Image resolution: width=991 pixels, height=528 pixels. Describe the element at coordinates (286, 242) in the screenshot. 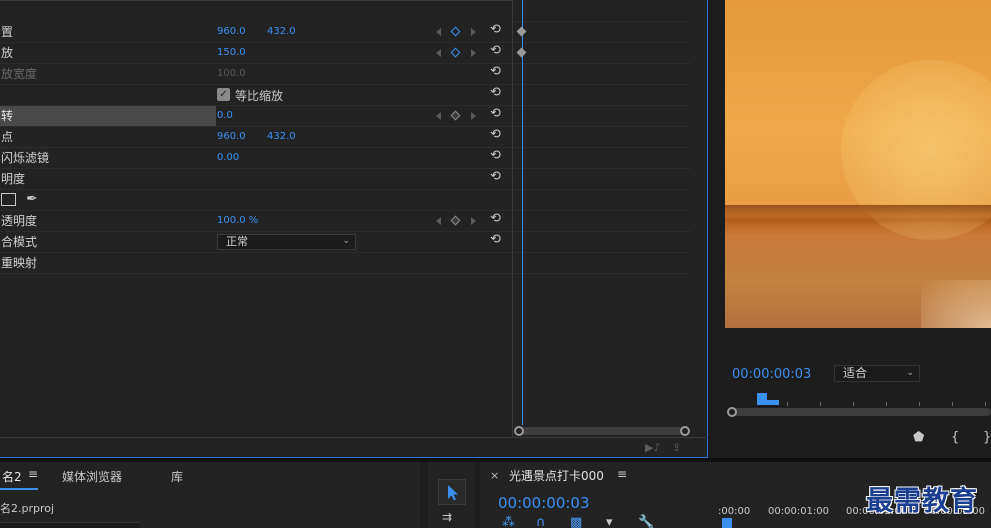

I see `blend-mode-select: 正常 ⌄` at that location.